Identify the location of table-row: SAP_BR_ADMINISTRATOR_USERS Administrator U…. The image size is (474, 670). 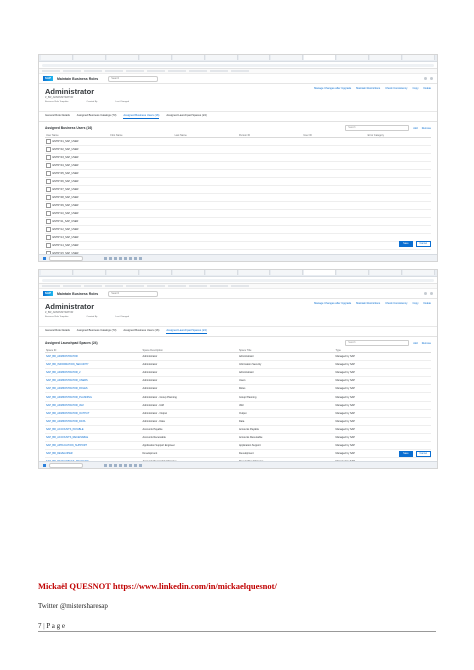
(238, 381).